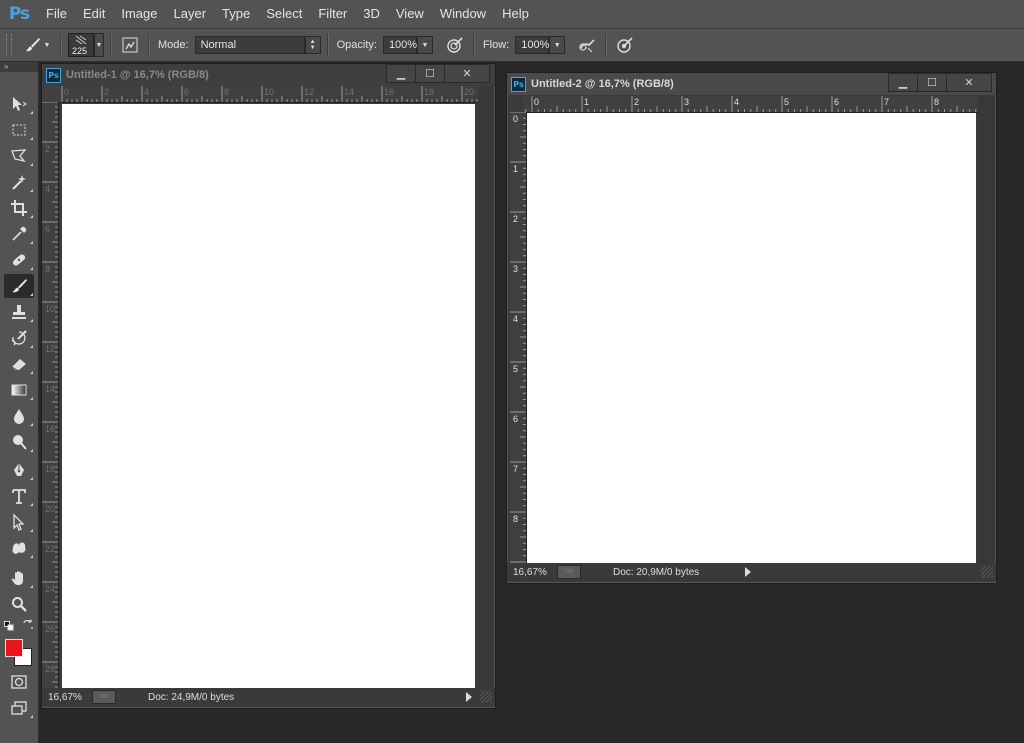 The width and height of the screenshot is (1024, 743). What do you see at coordinates (557, 45) in the screenshot?
I see `flow-dropdown: ▼` at bounding box center [557, 45].